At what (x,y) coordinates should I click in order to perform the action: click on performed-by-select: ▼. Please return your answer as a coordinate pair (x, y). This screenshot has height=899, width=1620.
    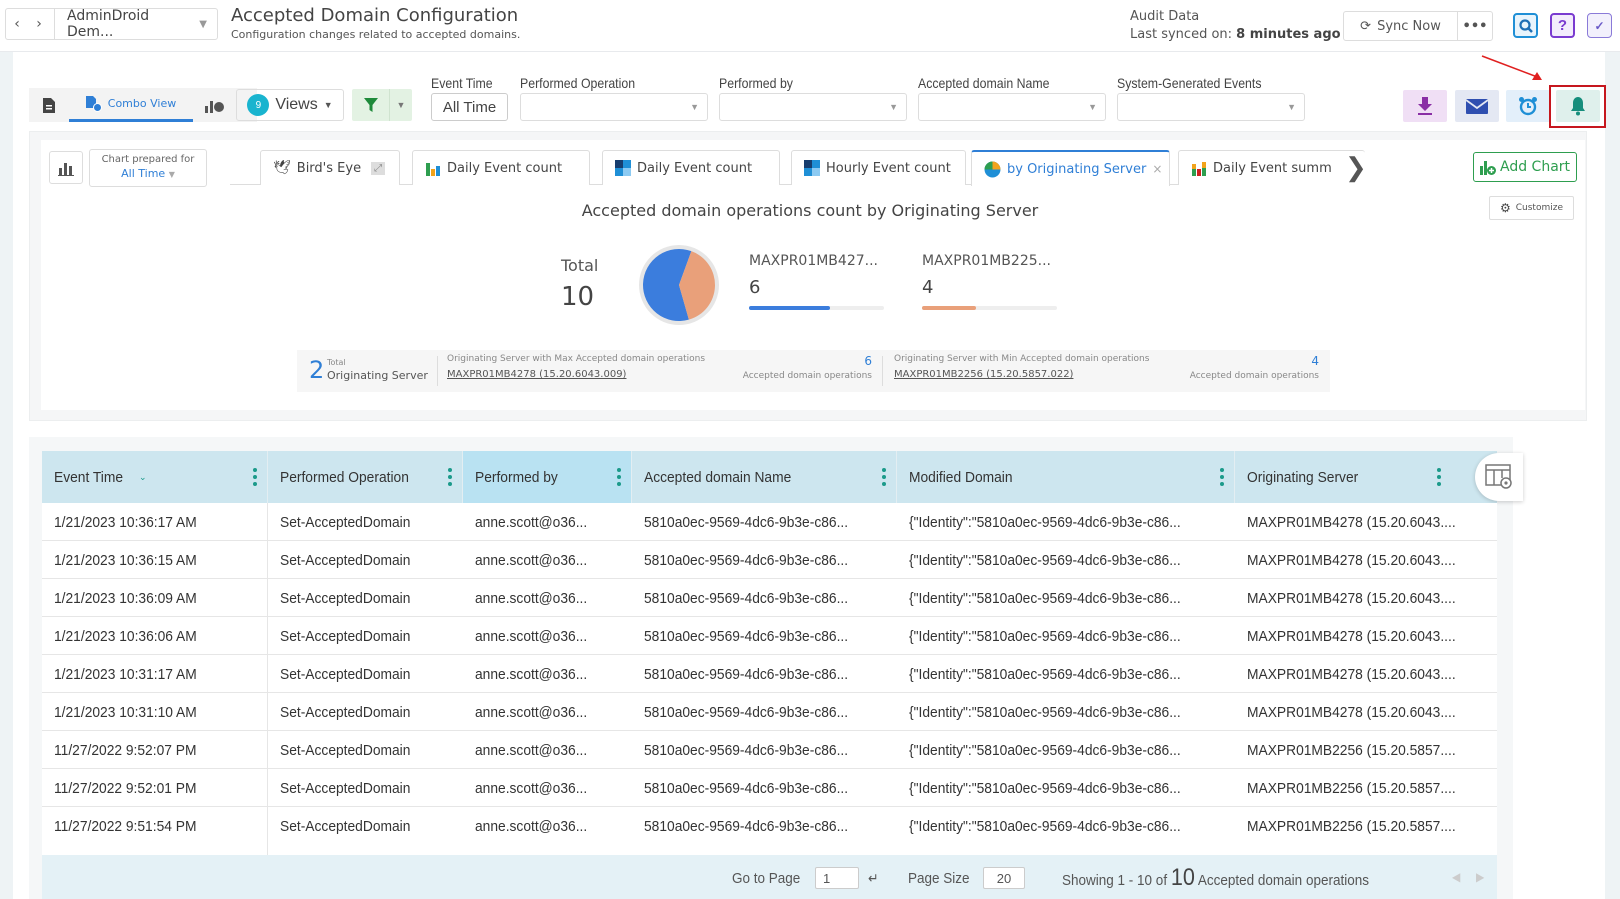
    Looking at the image, I should click on (813, 107).